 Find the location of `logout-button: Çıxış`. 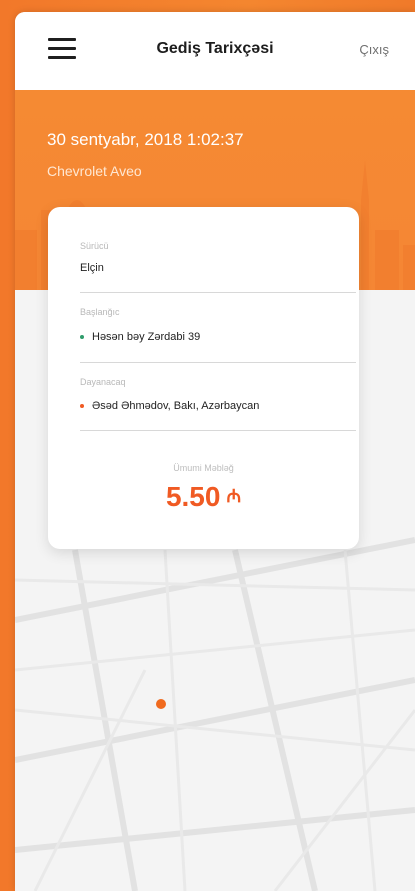

logout-button: Çıxış is located at coordinates (374, 49).